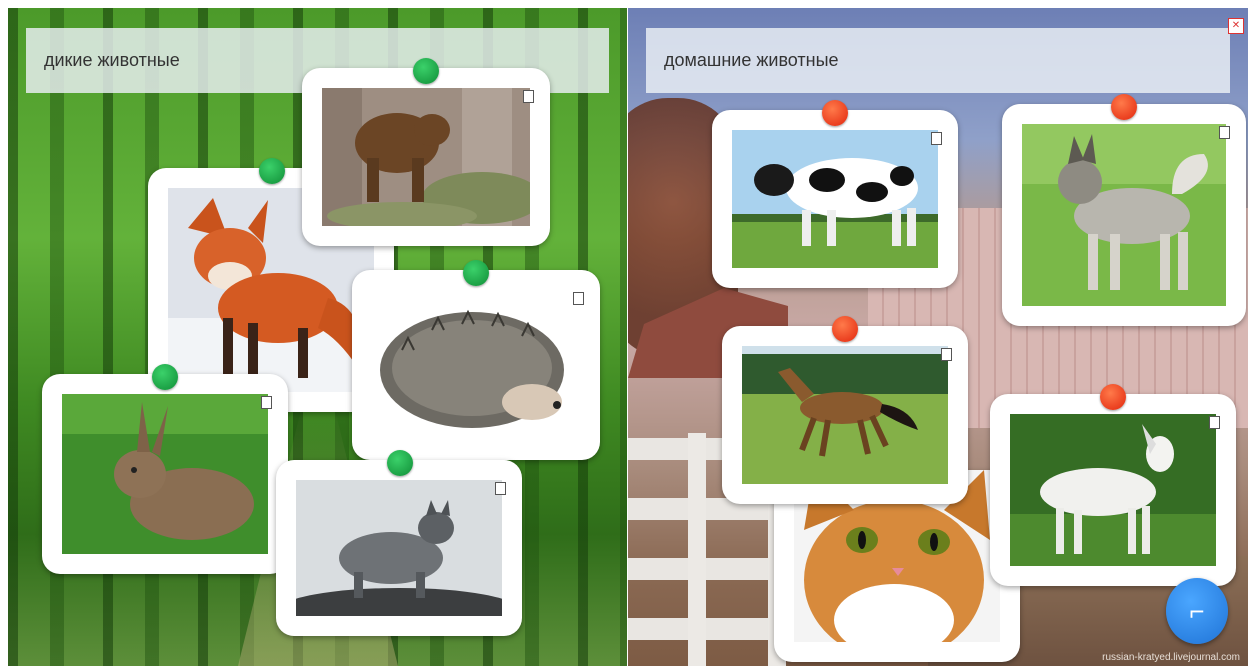 The height and width of the screenshot is (666, 1248). What do you see at coordinates (936, 138) in the screenshot?
I see `cow-checkbox` at bounding box center [936, 138].